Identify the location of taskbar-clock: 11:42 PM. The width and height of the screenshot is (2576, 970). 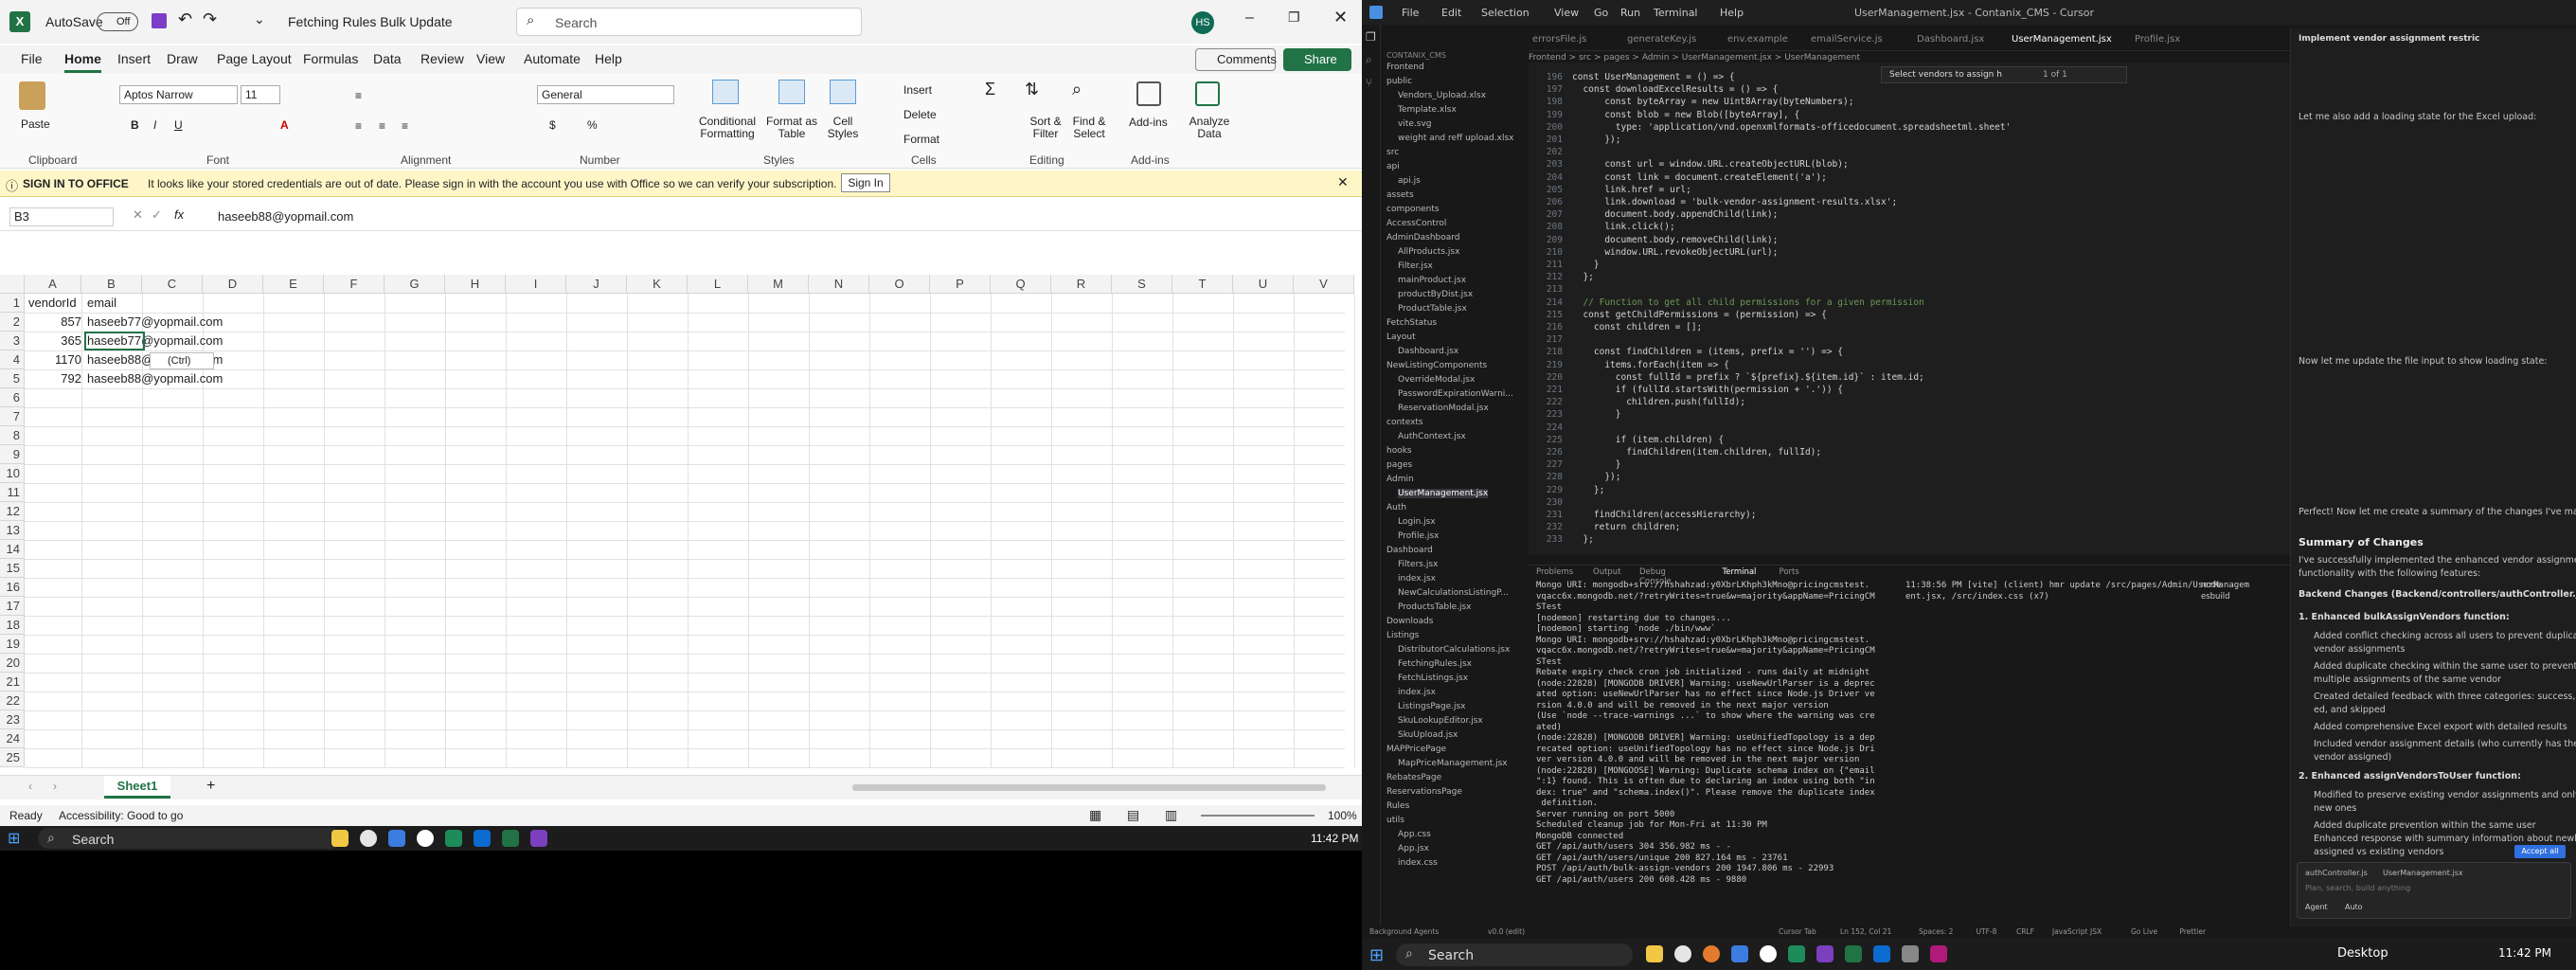
(1334, 838).